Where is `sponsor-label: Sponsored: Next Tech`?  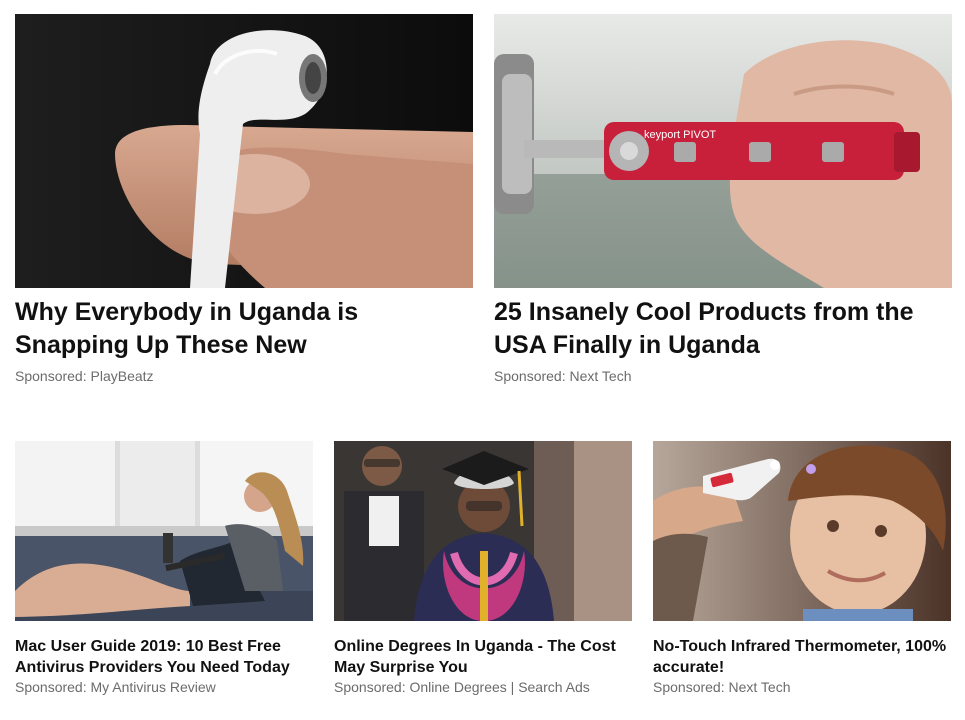 sponsor-label: Sponsored: Next Tech is located at coordinates (722, 687).